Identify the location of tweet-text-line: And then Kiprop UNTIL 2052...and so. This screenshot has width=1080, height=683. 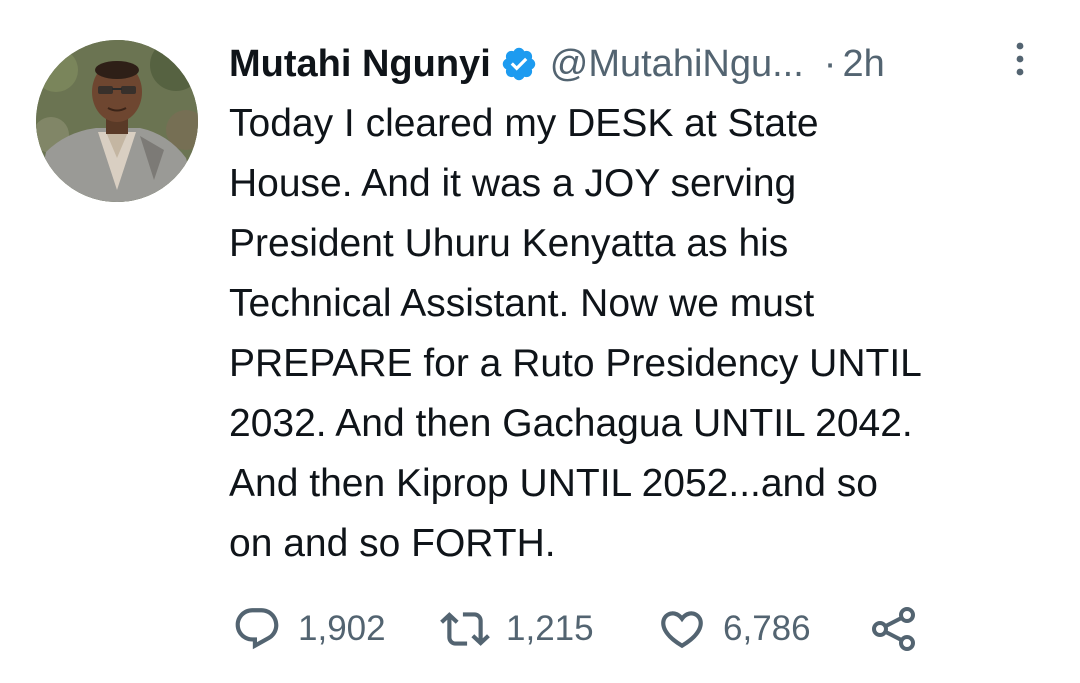
(553, 483).